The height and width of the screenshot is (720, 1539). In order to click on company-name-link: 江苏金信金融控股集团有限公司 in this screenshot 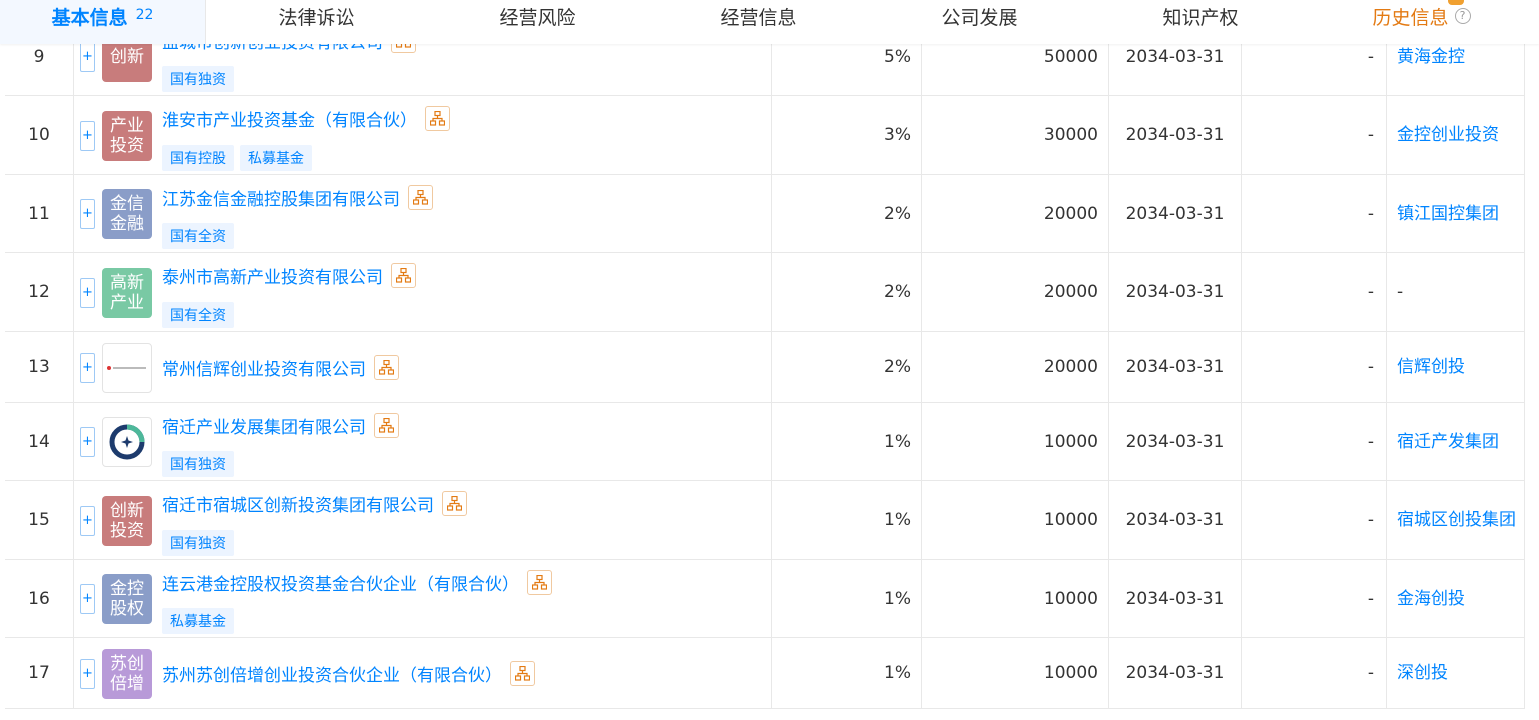, I will do `click(281, 197)`.